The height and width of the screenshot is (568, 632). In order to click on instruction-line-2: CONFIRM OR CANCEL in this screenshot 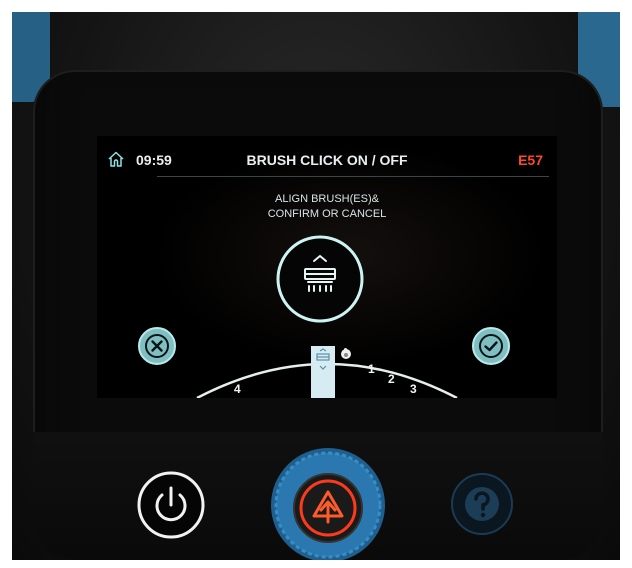, I will do `click(327, 214)`.